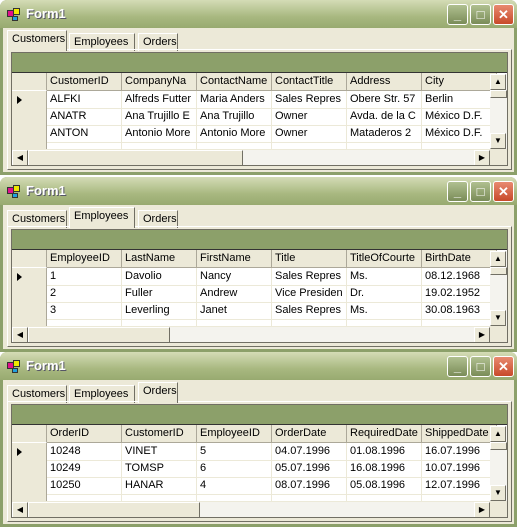 This screenshot has height=528, width=517. Describe the element at coordinates (234, 486) in the screenshot. I see `table-cell: 4` at that location.